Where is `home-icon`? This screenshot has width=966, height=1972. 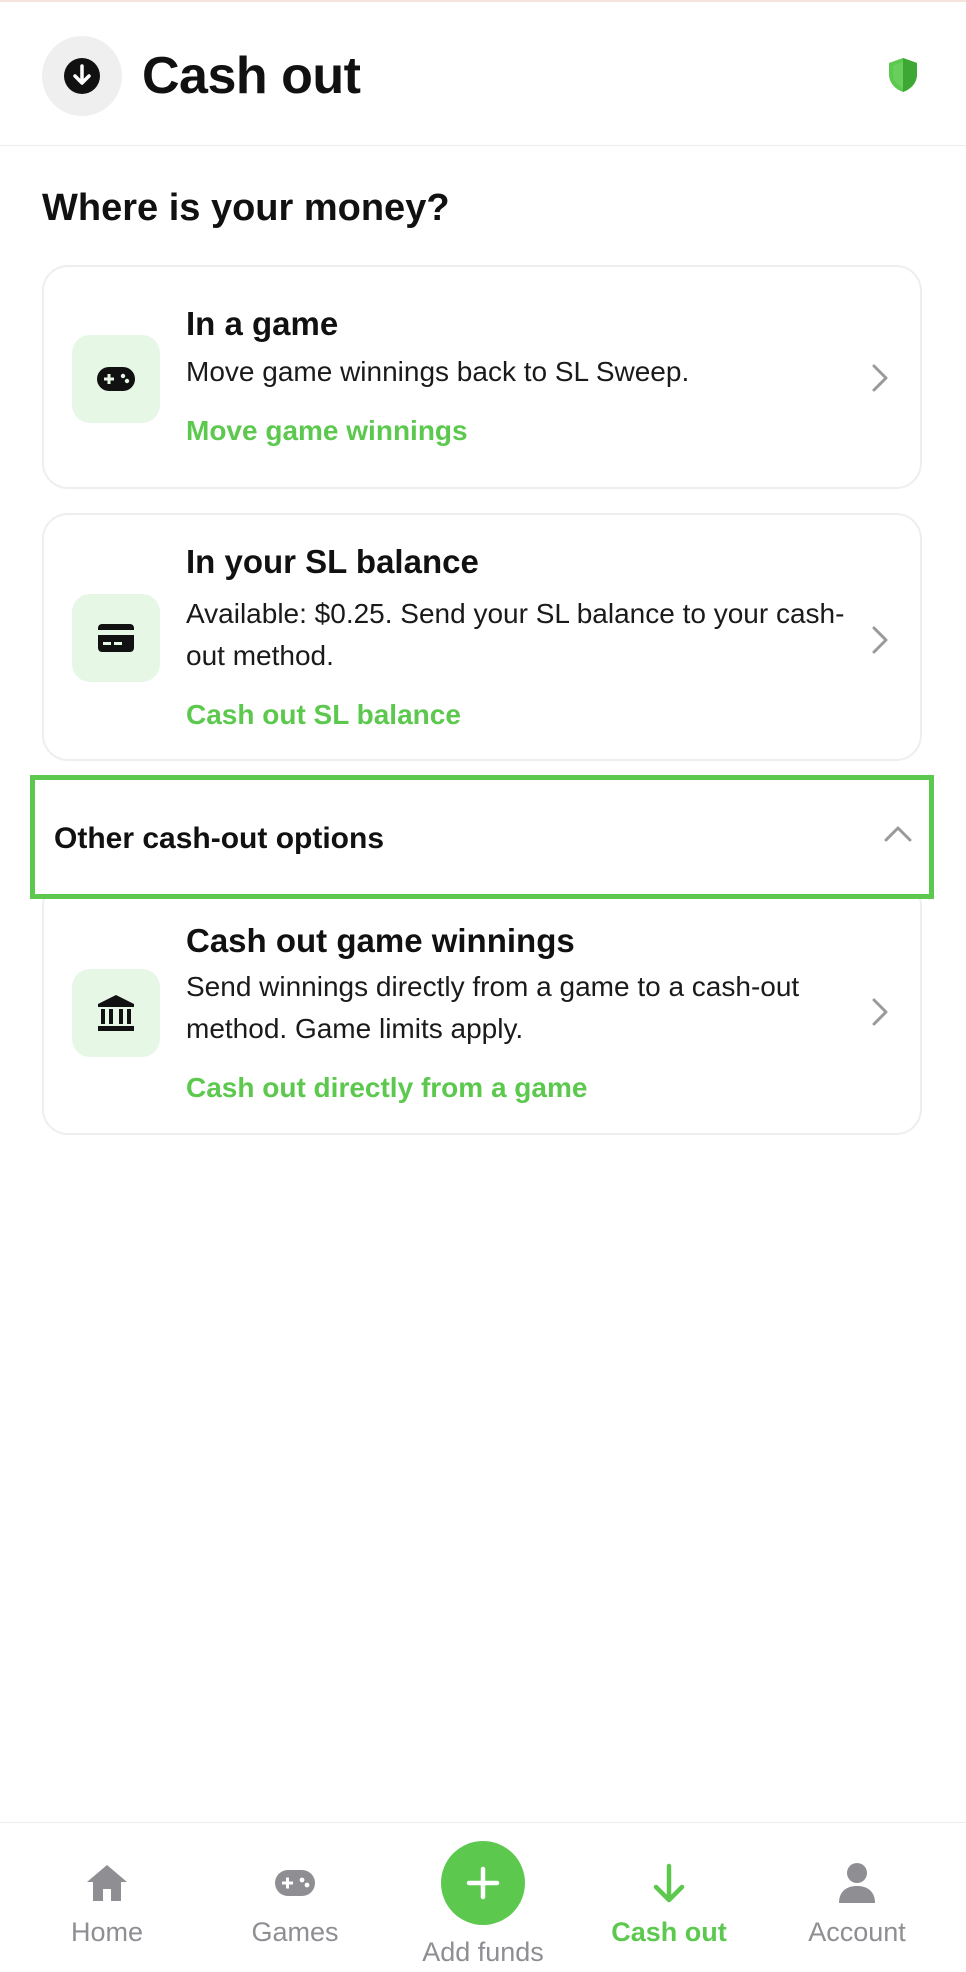 home-icon is located at coordinates (107, 1883).